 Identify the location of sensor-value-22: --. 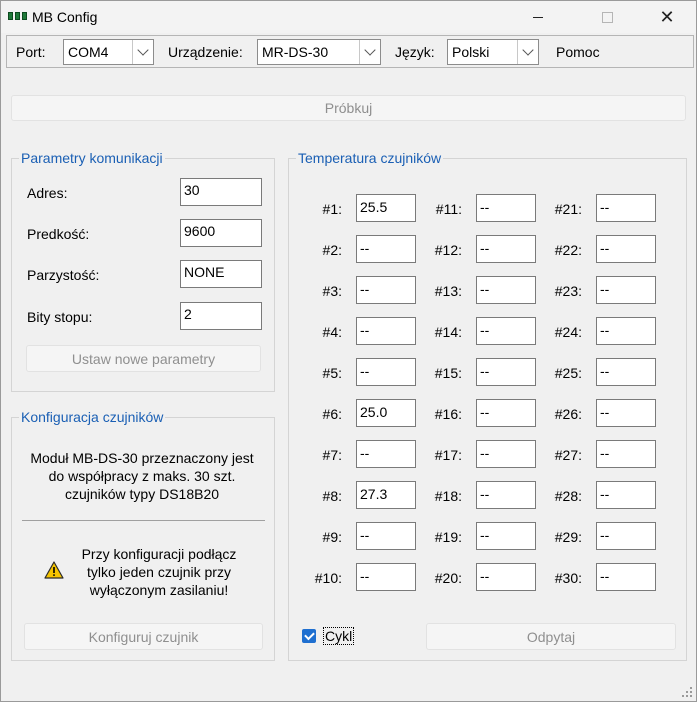
(626, 249).